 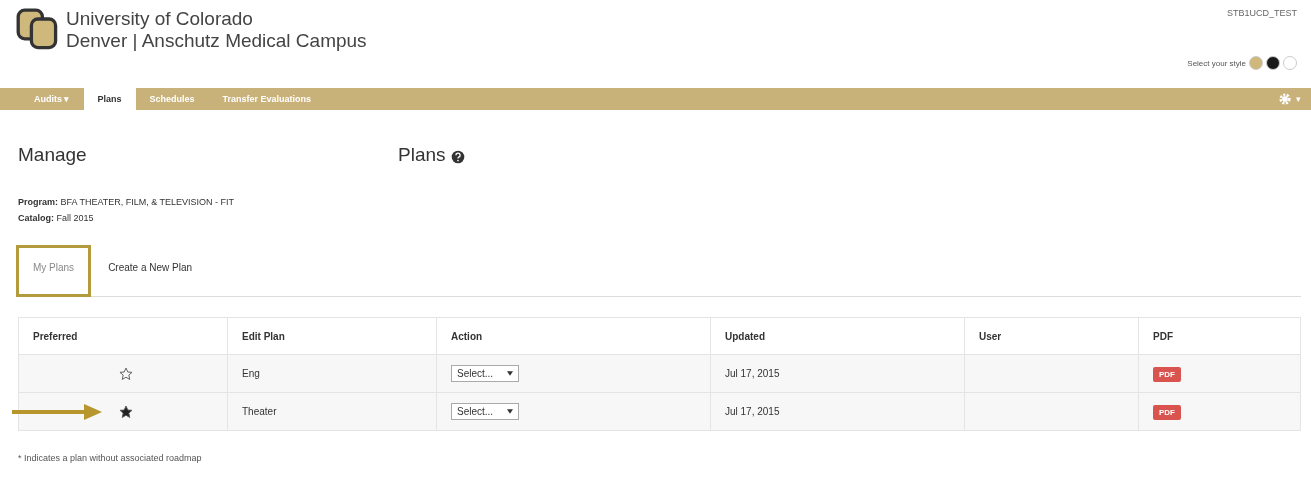 I want to click on logo-icon, so click(x=38, y=30).